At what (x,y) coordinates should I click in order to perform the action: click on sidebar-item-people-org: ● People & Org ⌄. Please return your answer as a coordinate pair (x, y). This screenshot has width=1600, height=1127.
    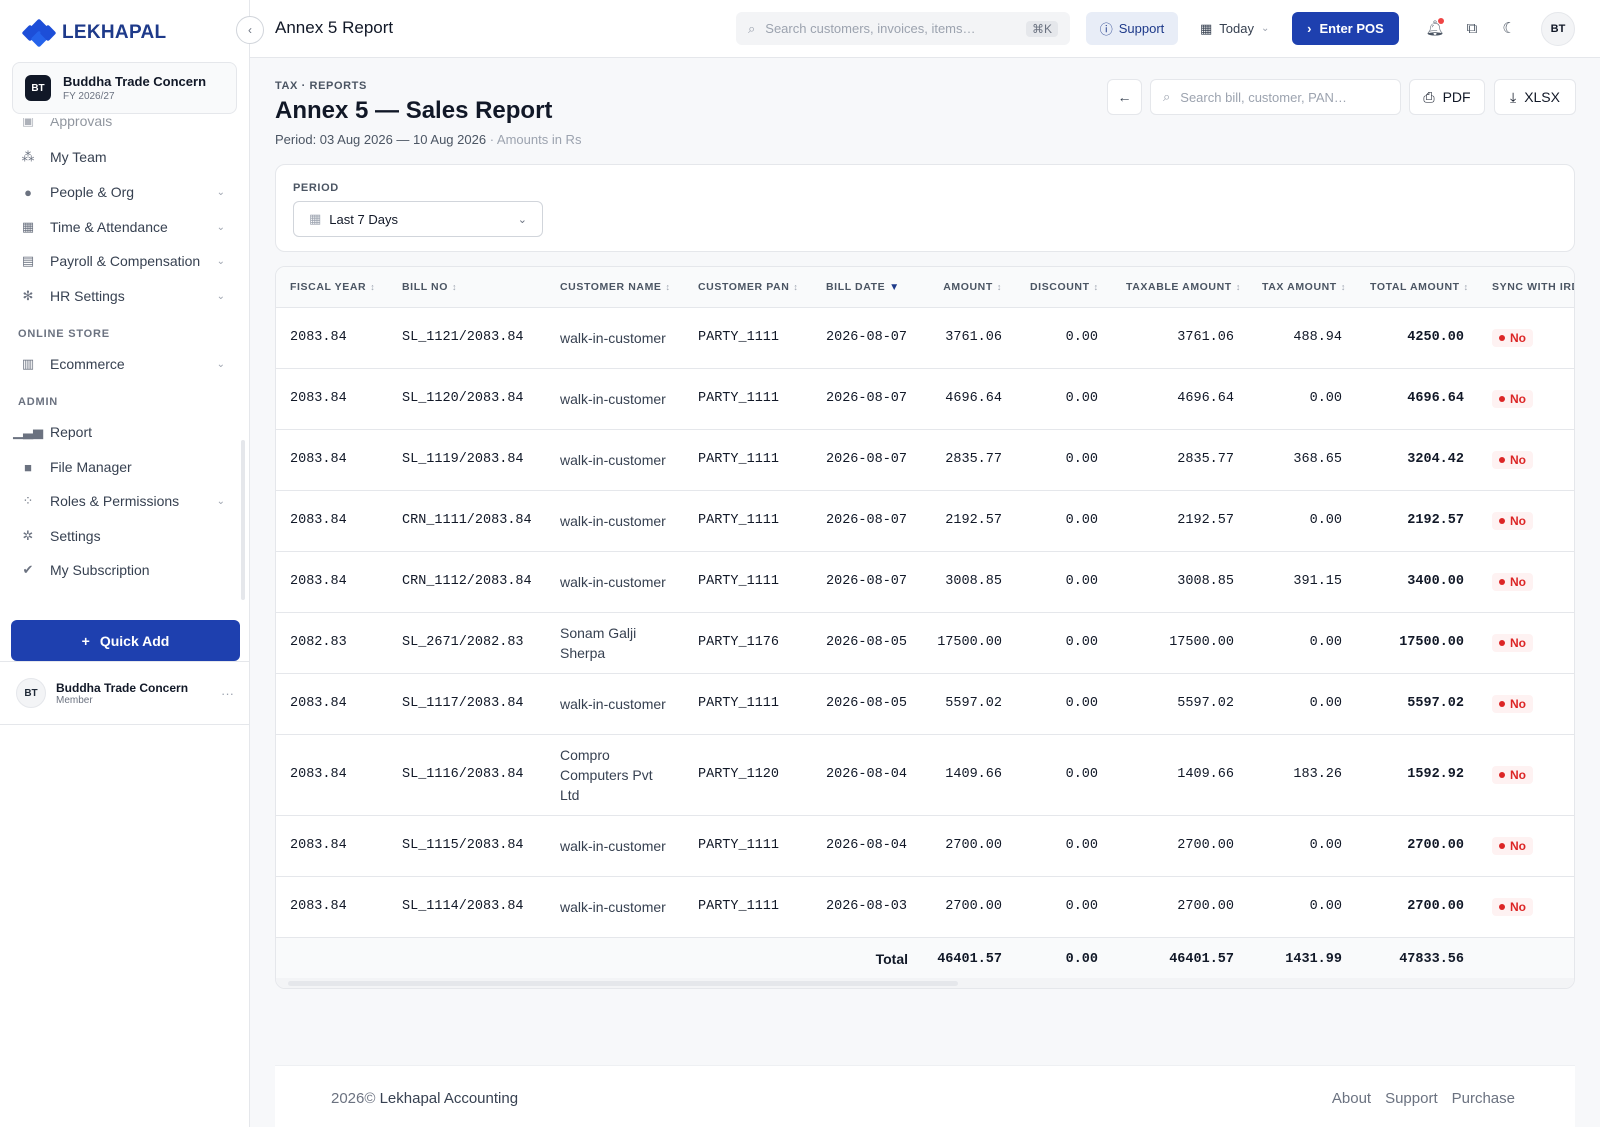
    Looking at the image, I should click on (122, 192).